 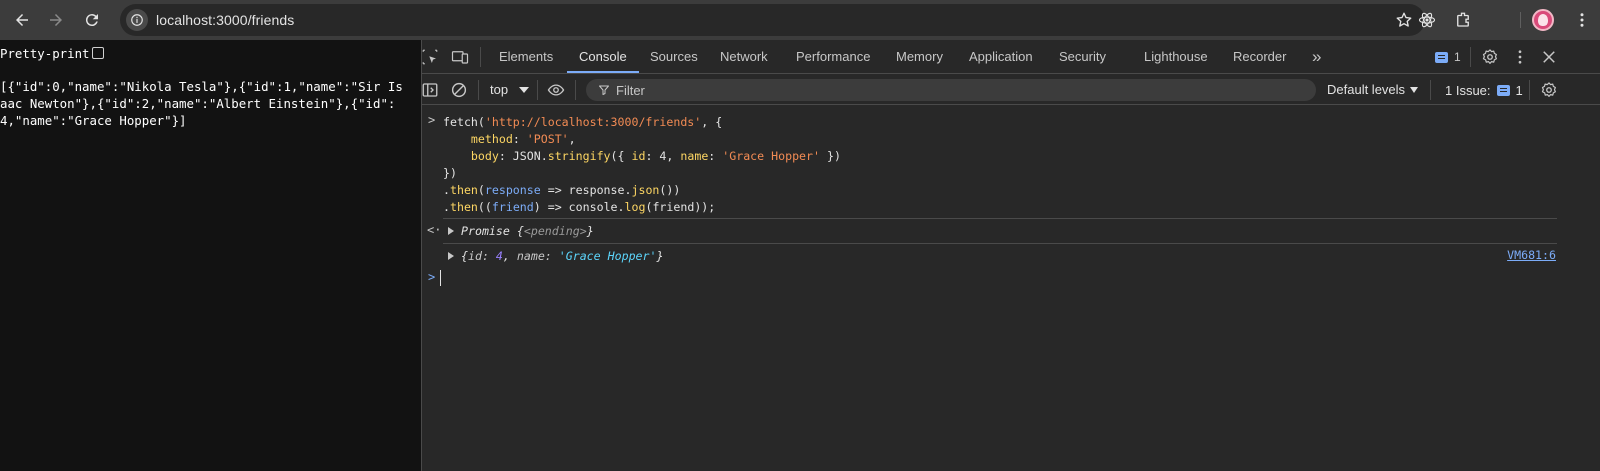 What do you see at coordinates (919, 57) in the screenshot?
I see `tab-memory: Memory` at bounding box center [919, 57].